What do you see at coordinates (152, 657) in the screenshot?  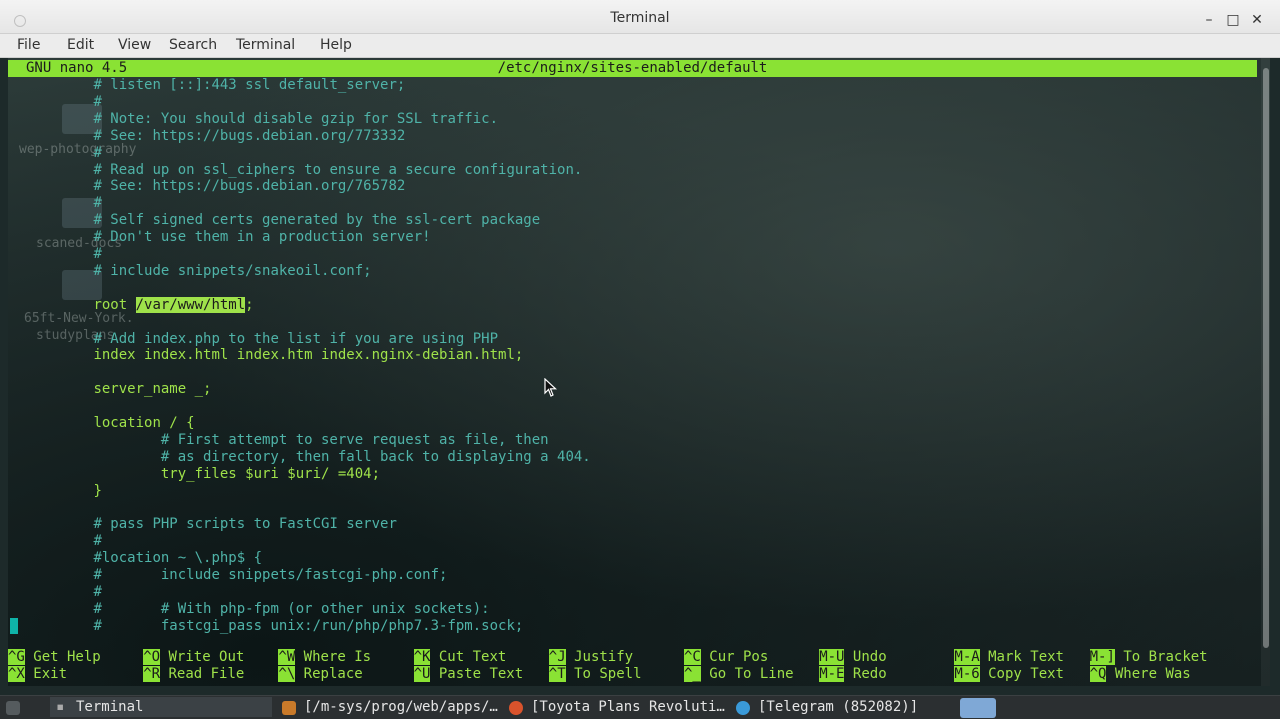 I see `shortcut-key: ^O` at bounding box center [152, 657].